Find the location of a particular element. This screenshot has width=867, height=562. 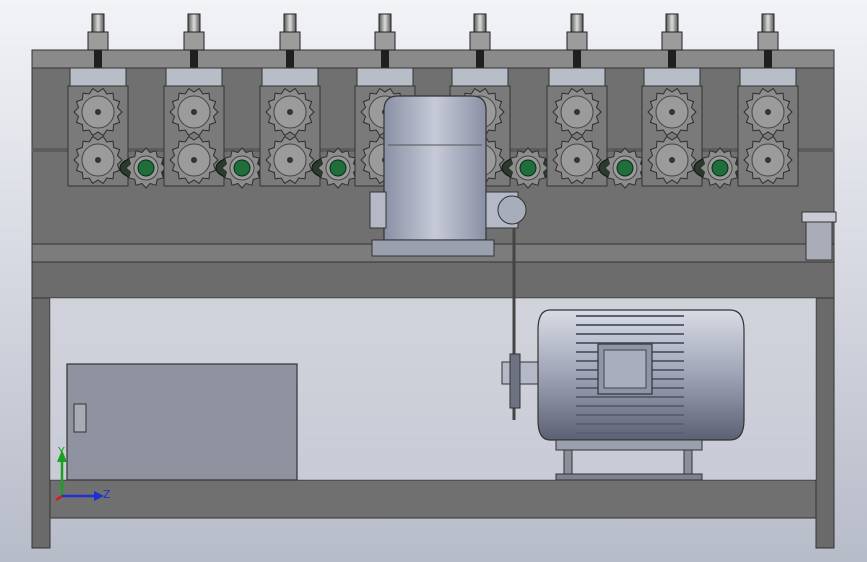

control-cabinet is located at coordinates (182, 422).